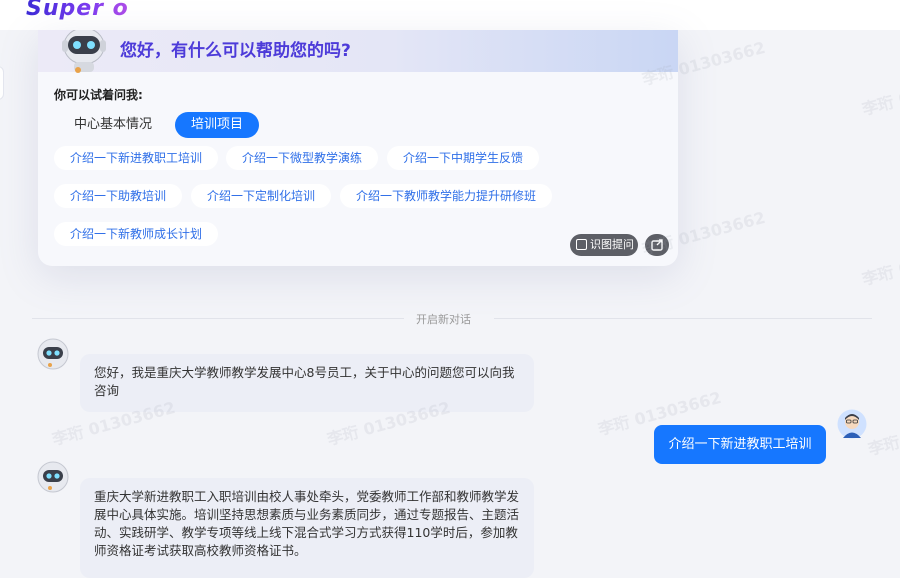  I want to click on sidebar-toggle-tab, so click(2, 83).